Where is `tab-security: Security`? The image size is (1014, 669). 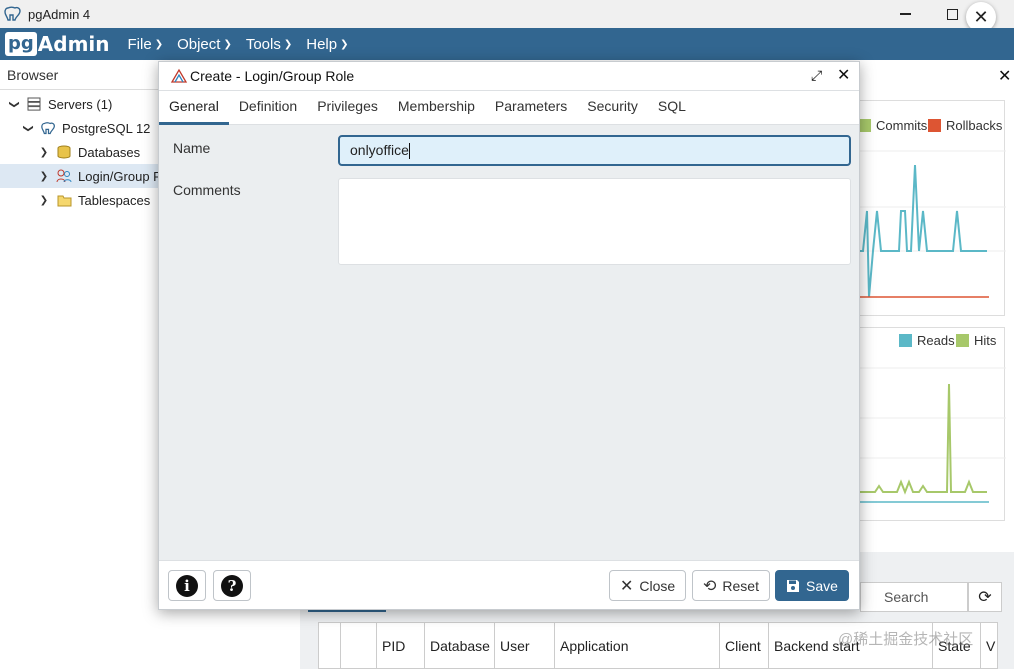
tab-security: Security is located at coordinates (612, 107).